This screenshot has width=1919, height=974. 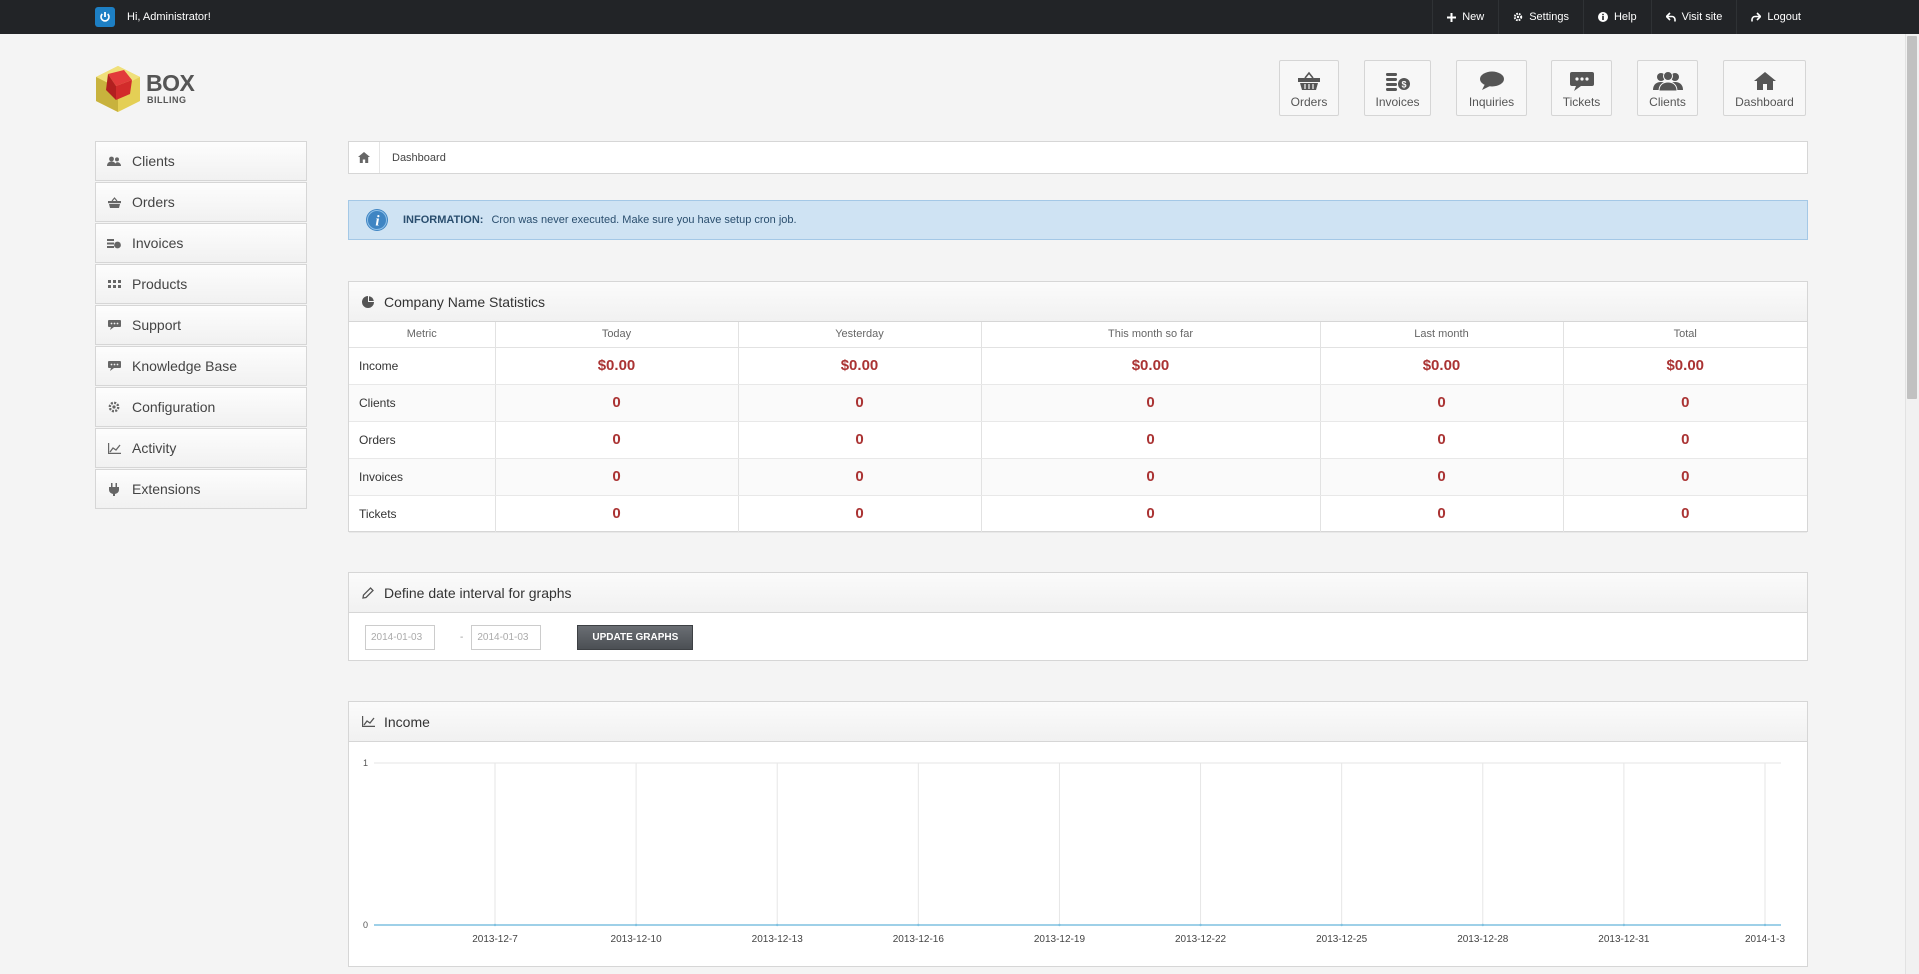 What do you see at coordinates (1491, 80) in the screenshot?
I see `speech-bubble-icon` at bounding box center [1491, 80].